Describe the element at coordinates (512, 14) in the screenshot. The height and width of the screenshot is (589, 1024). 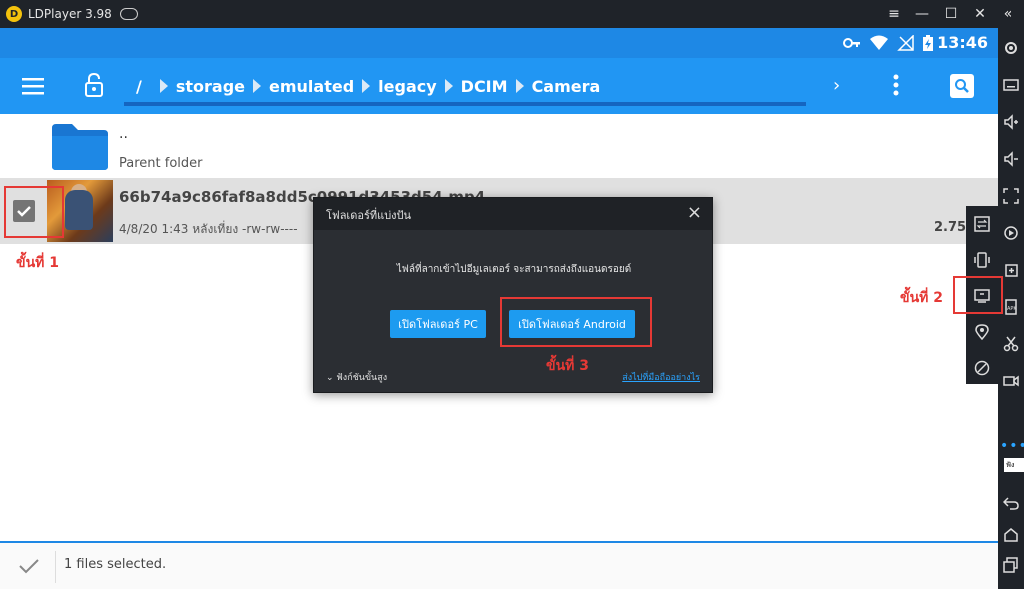
I see `title-bar: D LDPlayer 3.98 ≡ — ☐ ✕ «` at that location.